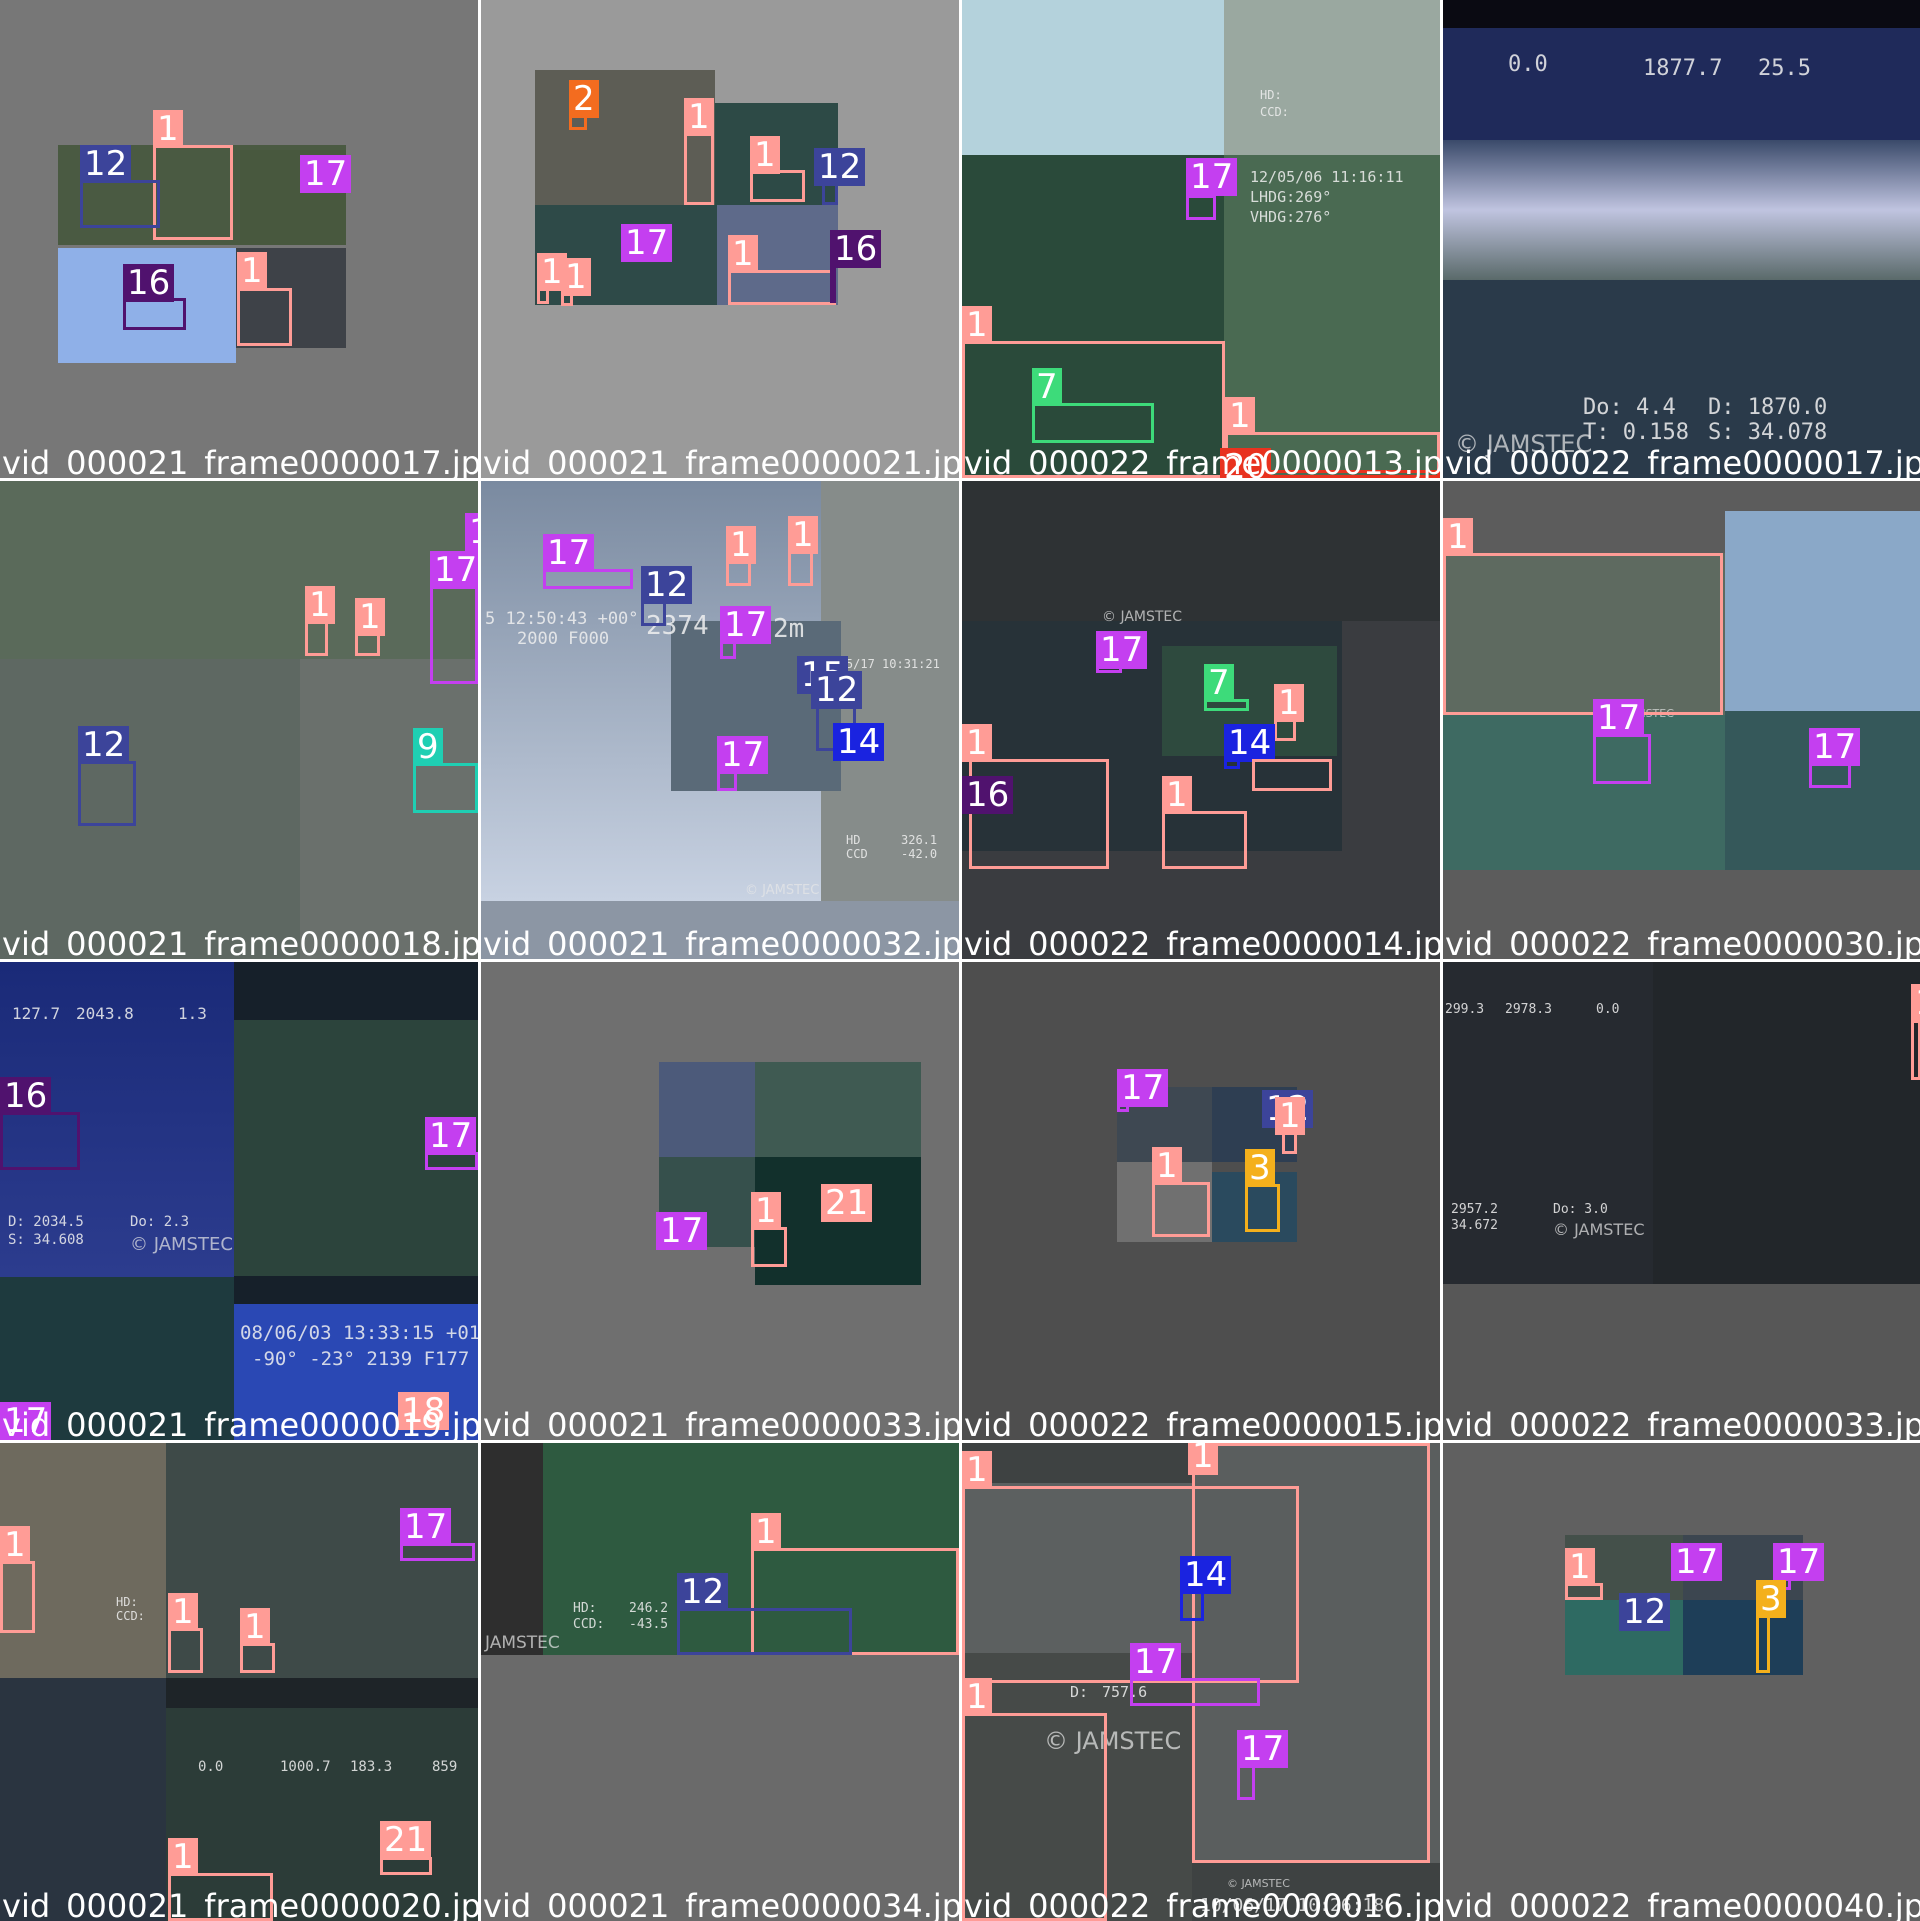 The height and width of the screenshot is (1921, 1920). Describe the element at coordinates (1202, 461) in the screenshot. I see `frame-caption: vid_000022_frame0000013.jpg` at that location.